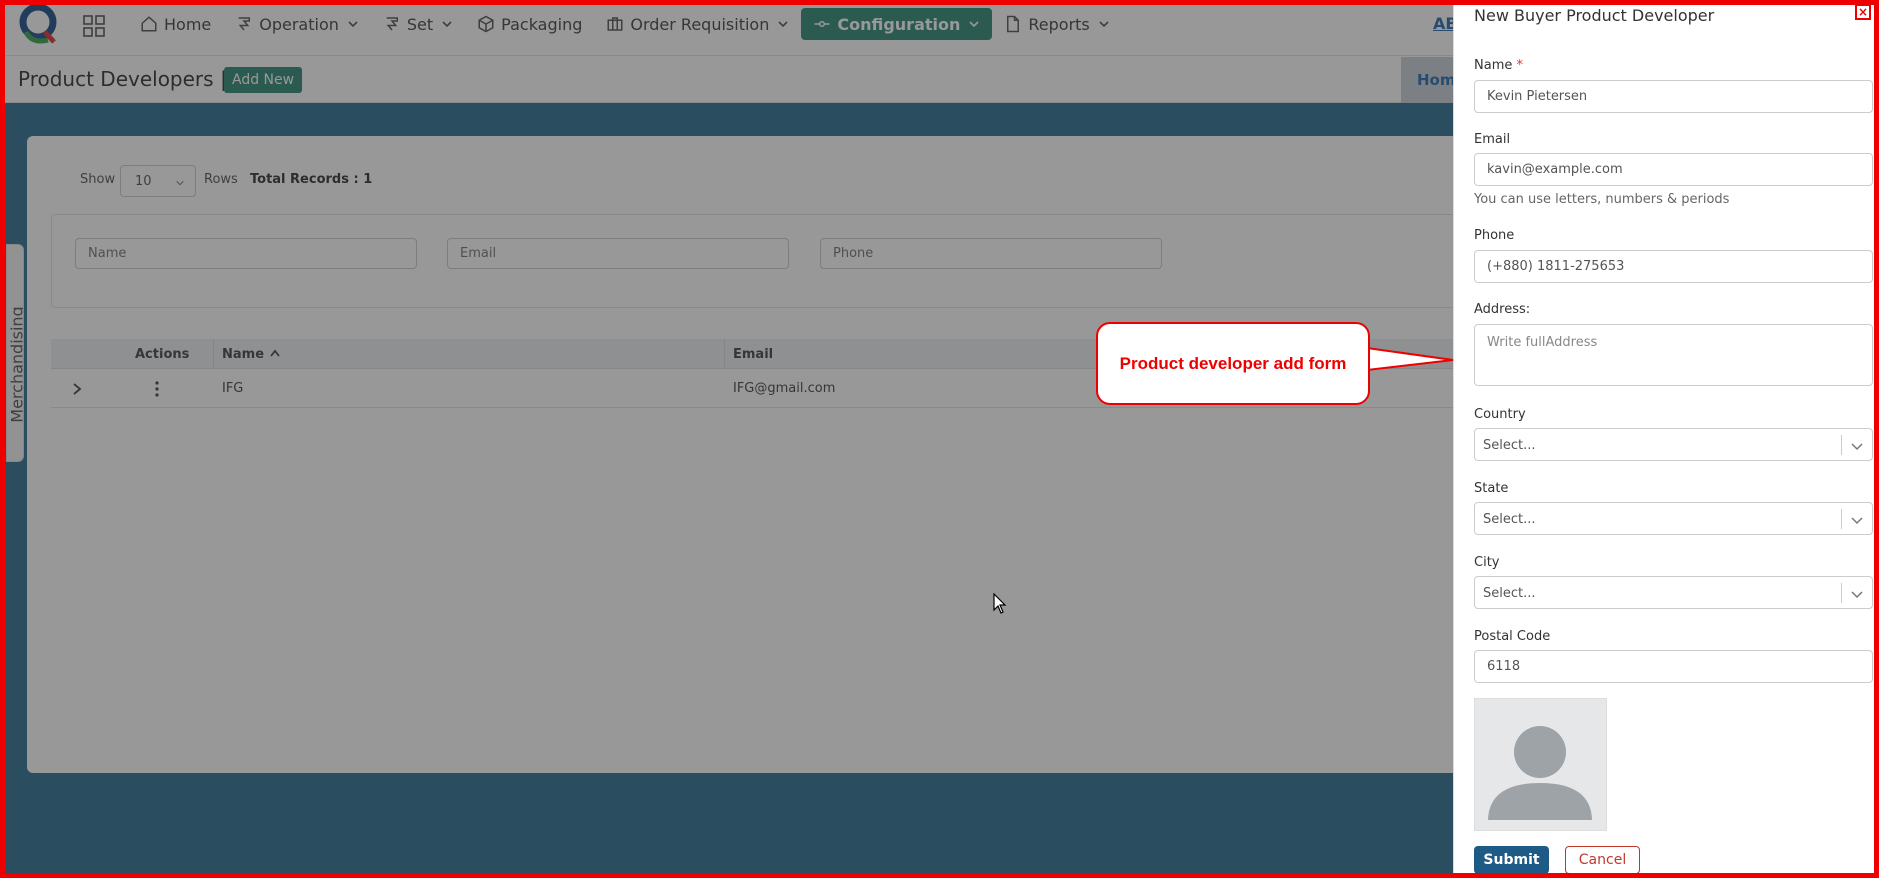 This screenshot has height=878, width=1879. What do you see at coordinates (1673, 355) in the screenshot?
I see `address-textarea: Write fullAddress` at bounding box center [1673, 355].